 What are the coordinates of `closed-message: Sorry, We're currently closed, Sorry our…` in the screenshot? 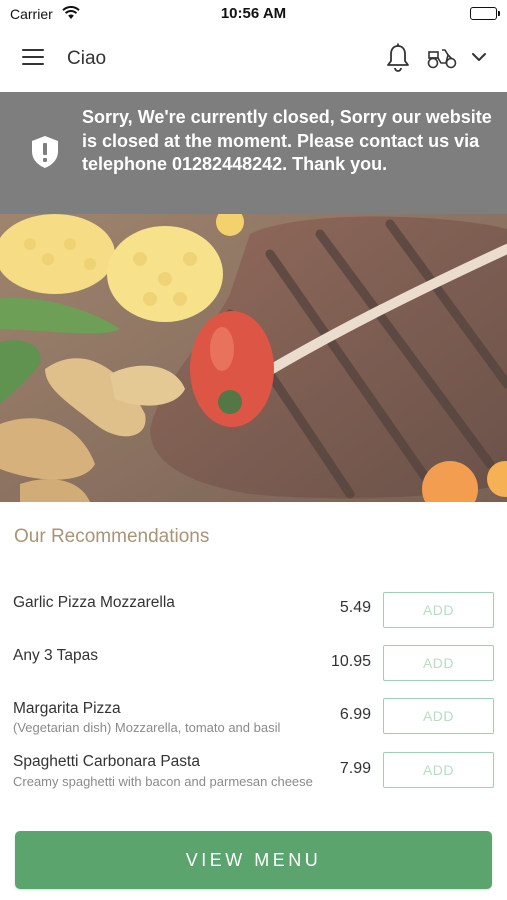 It's located at (287, 140).